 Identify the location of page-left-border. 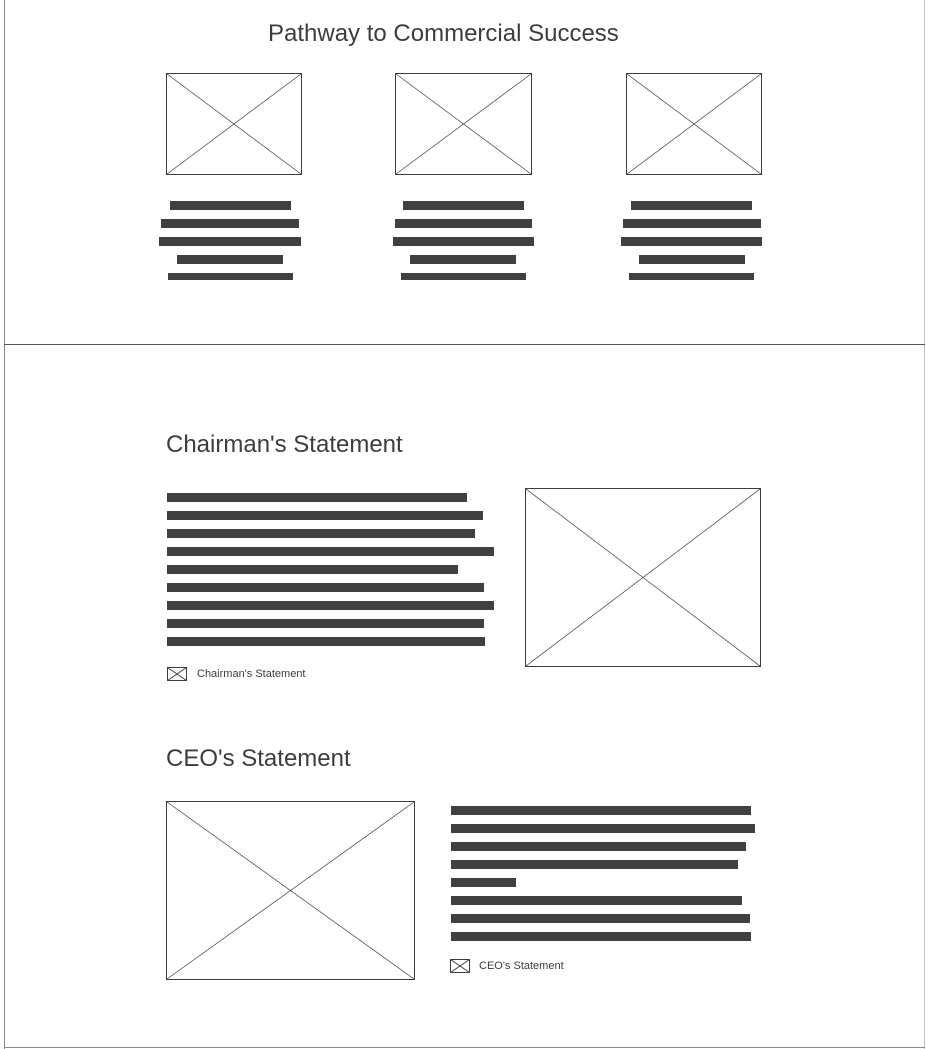
(4, 524).